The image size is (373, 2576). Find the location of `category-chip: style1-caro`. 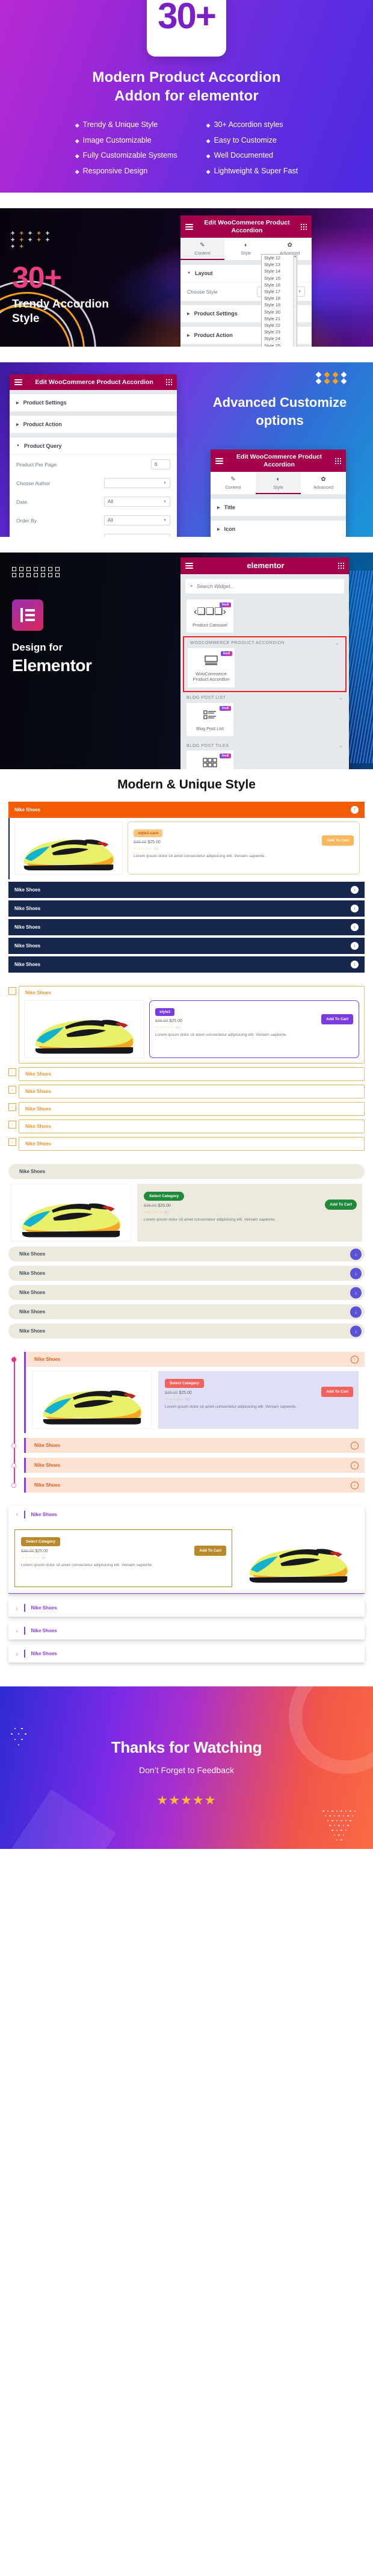

category-chip: style1-caro is located at coordinates (148, 833).